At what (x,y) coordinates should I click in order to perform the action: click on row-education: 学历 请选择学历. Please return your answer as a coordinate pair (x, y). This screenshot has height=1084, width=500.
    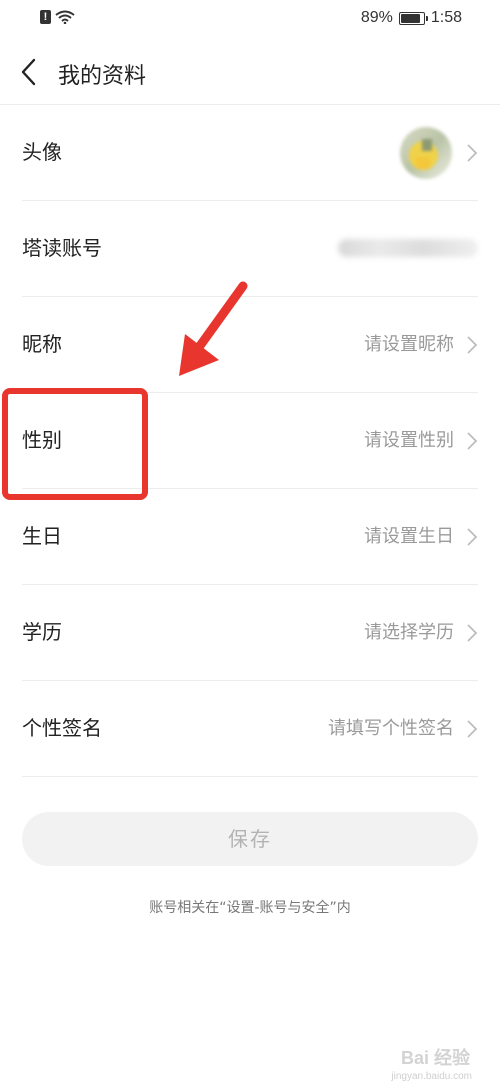
    Looking at the image, I should click on (250, 633).